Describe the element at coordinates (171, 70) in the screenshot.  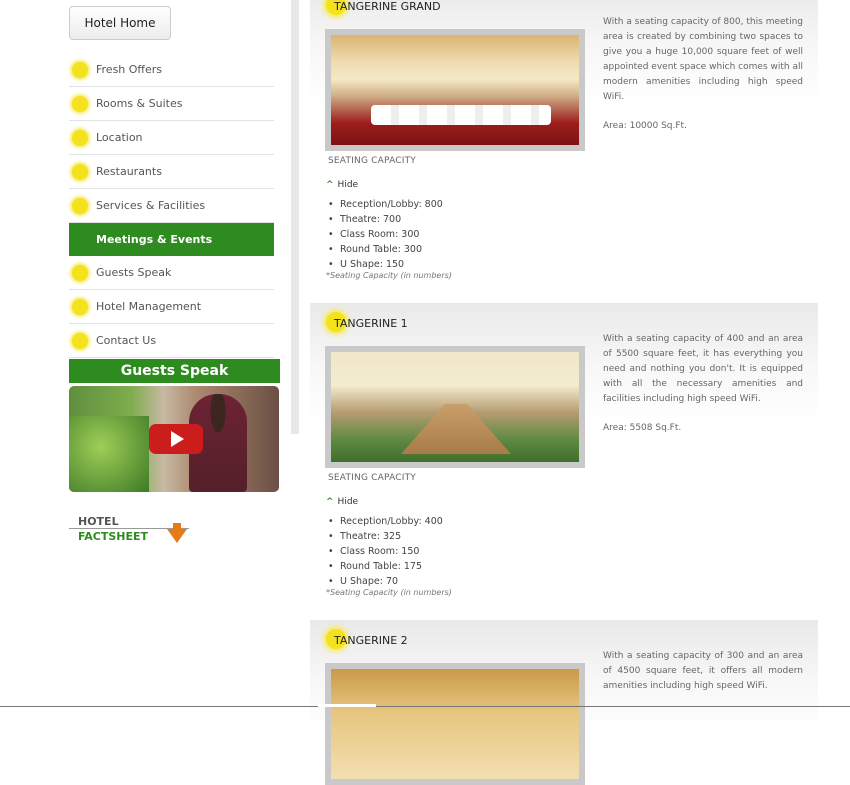
I see `sidebar-item-fresh-offers: Fresh Offers` at that location.